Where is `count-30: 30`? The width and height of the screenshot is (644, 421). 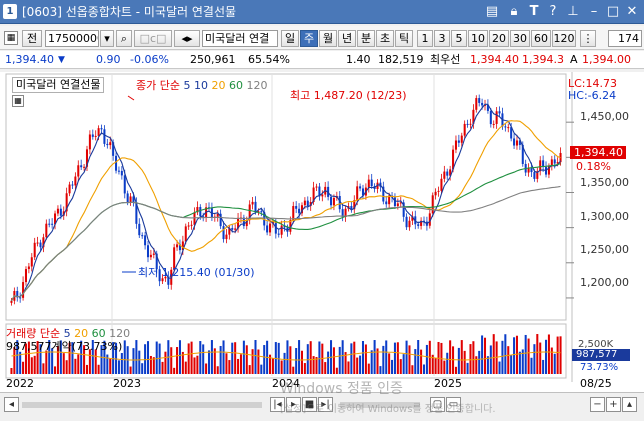
count-30: 30 is located at coordinates (520, 38).